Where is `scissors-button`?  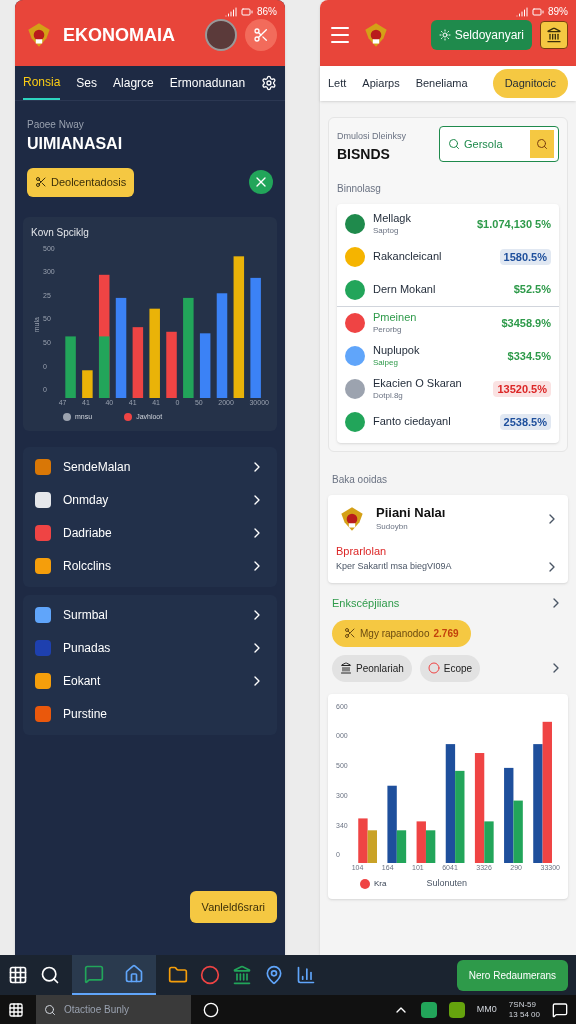
scissors-button is located at coordinates (261, 35).